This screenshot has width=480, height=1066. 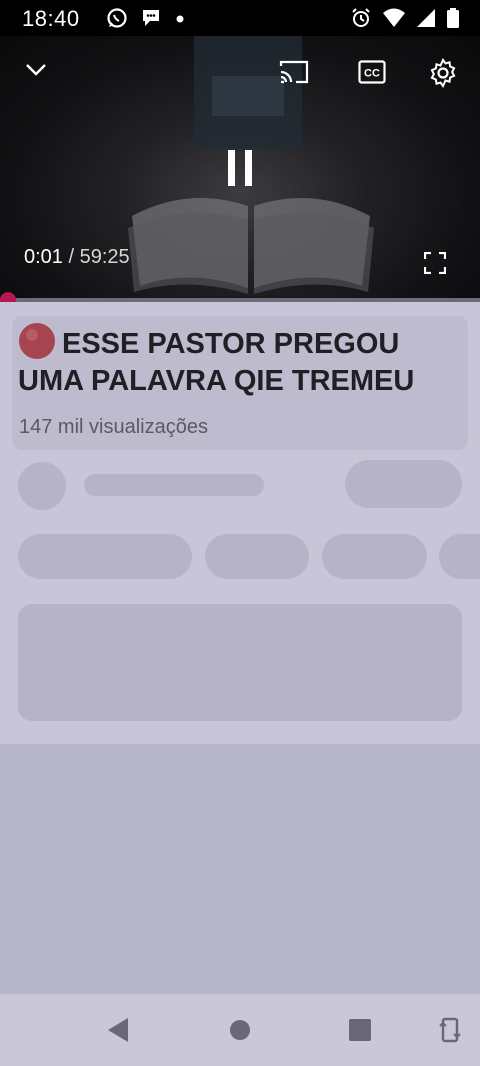 What do you see at coordinates (117, 20) in the screenshot?
I see `whatsapp-icon` at bounding box center [117, 20].